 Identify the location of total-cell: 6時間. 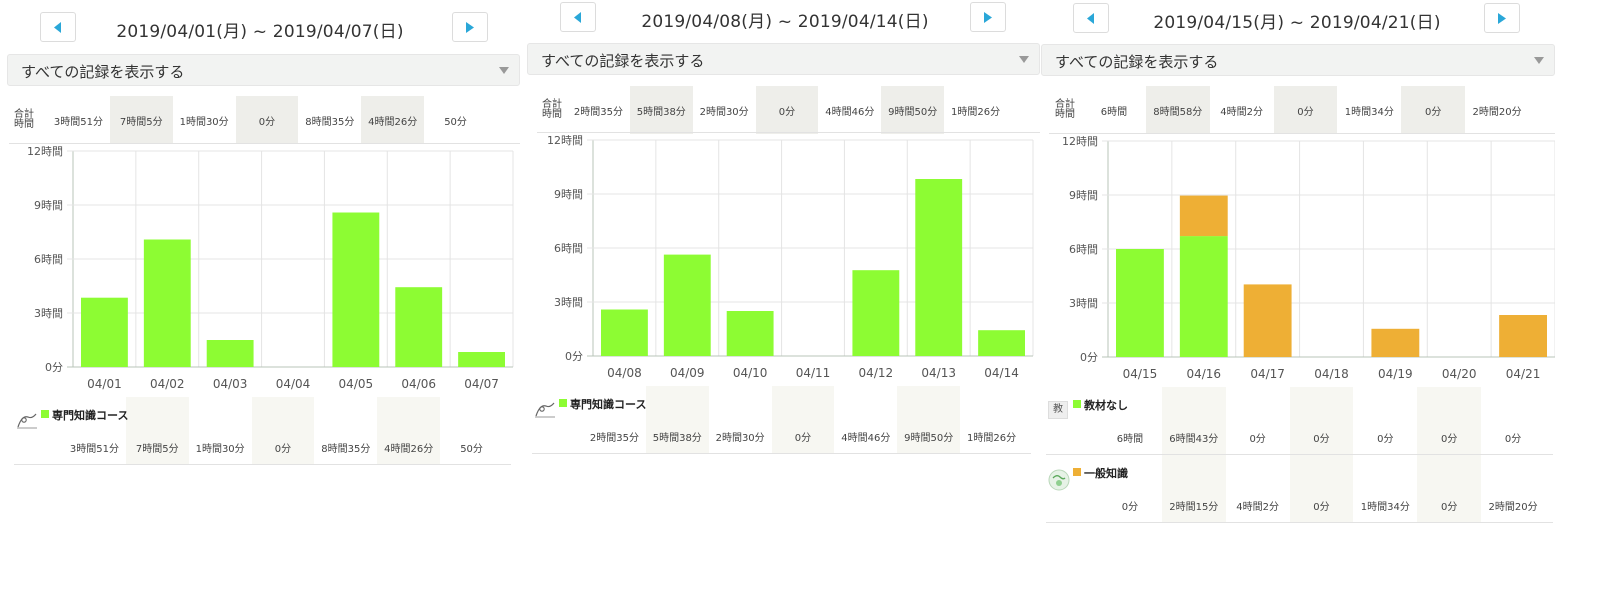
(1114, 112).